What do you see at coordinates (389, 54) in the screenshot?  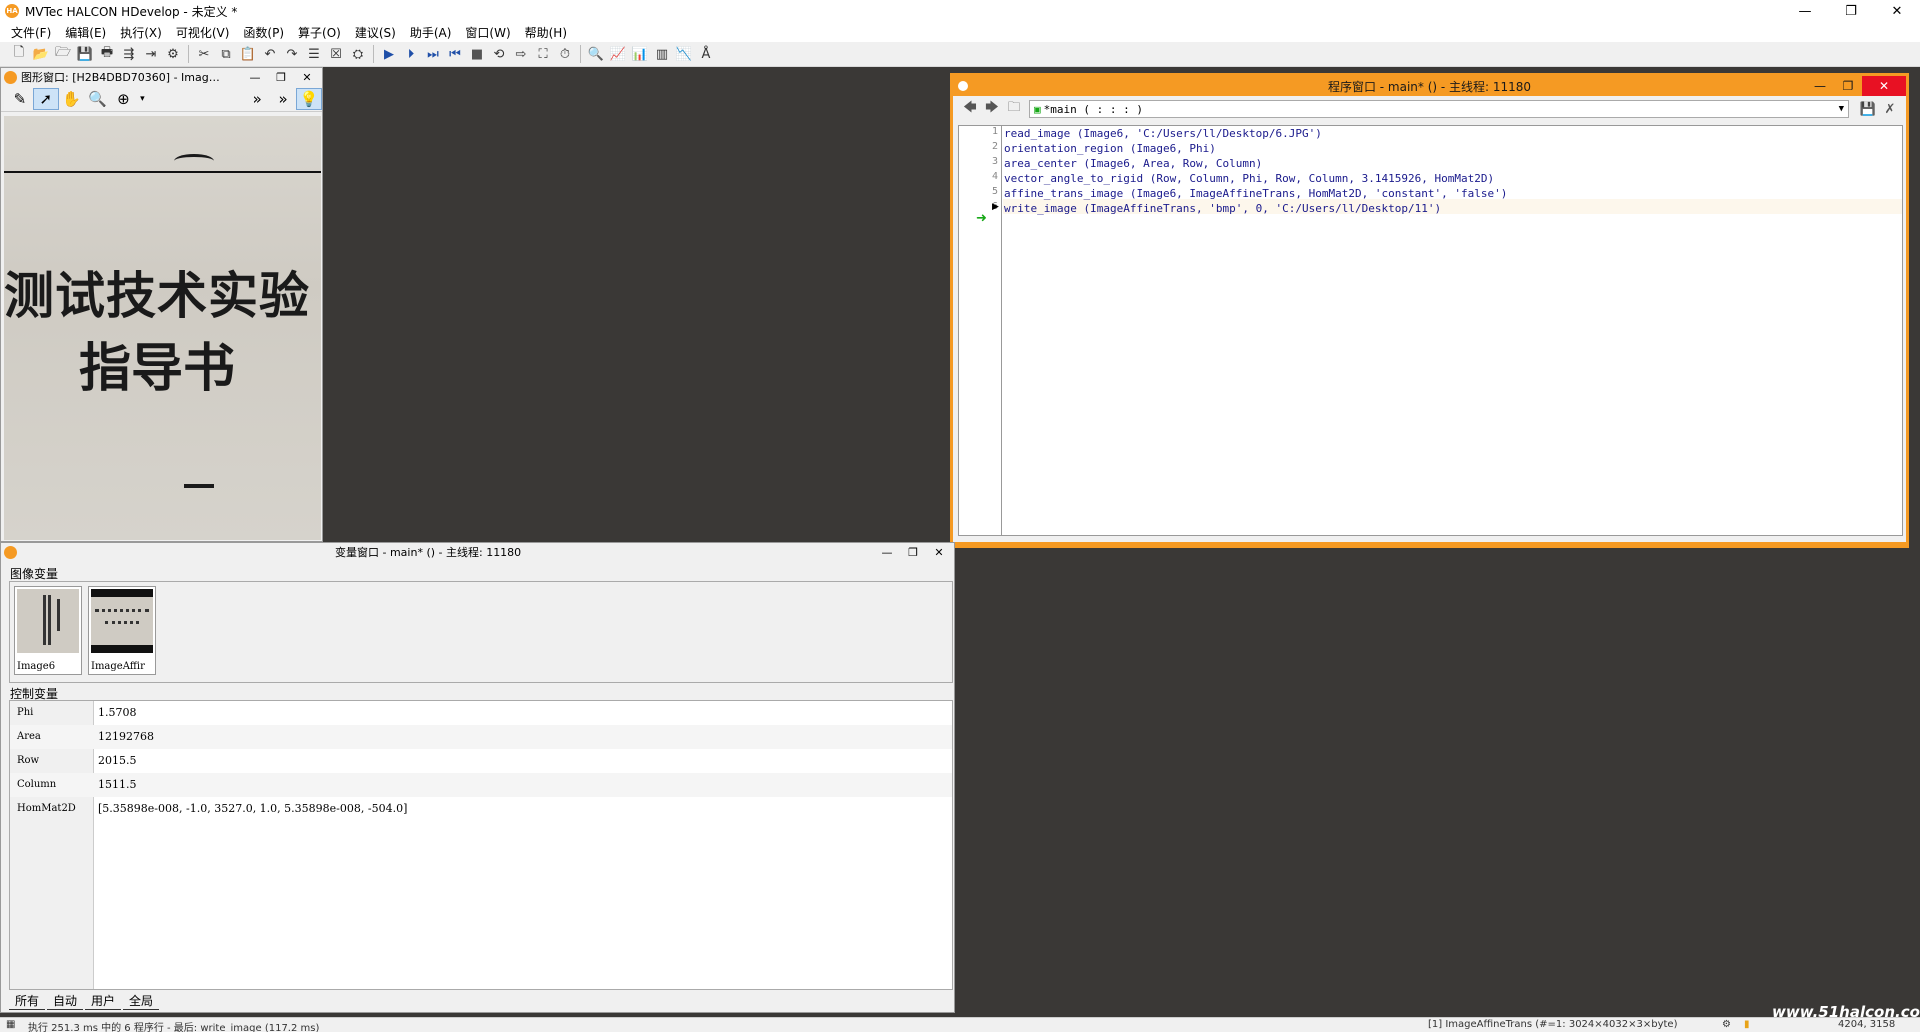 I see `run-icon: ▶` at bounding box center [389, 54].